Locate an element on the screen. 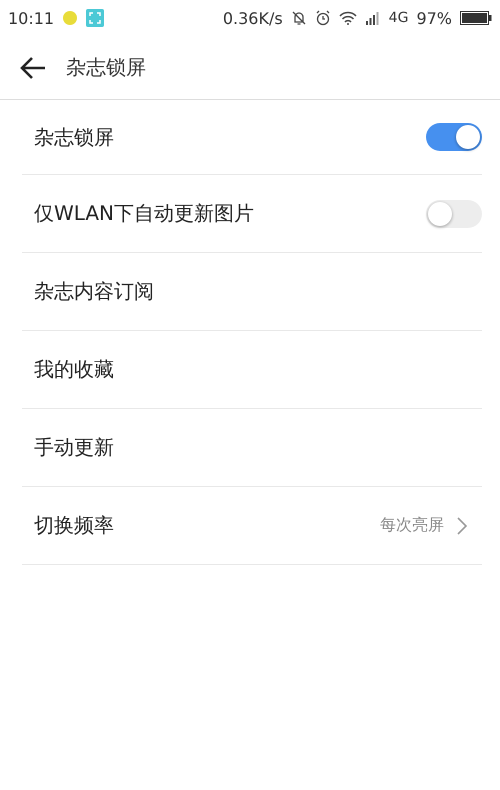 The height and width of the screenshot is (790, 500). network-speed: 0.36K/s is located at coordinates (252, 18).